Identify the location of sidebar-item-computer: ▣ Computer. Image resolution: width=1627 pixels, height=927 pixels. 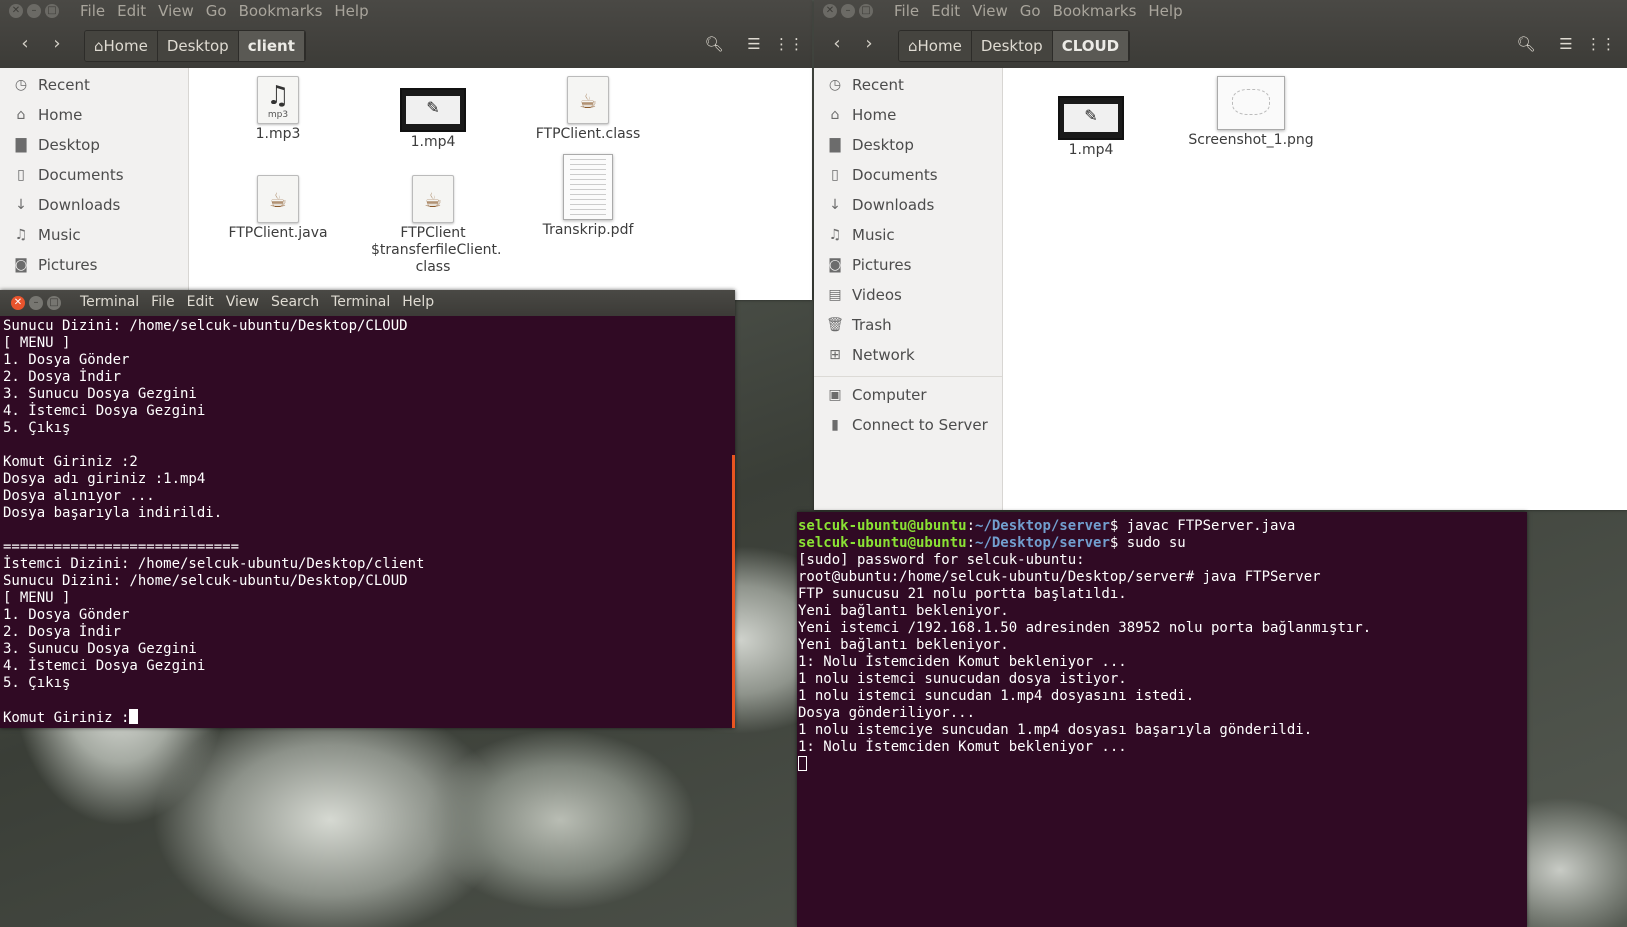
(908, 395).